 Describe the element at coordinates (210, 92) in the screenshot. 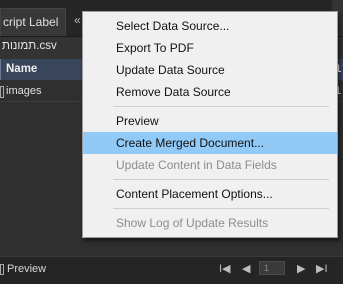

I see `menu-item-remove-data-source: Remove Data Source` at that location.